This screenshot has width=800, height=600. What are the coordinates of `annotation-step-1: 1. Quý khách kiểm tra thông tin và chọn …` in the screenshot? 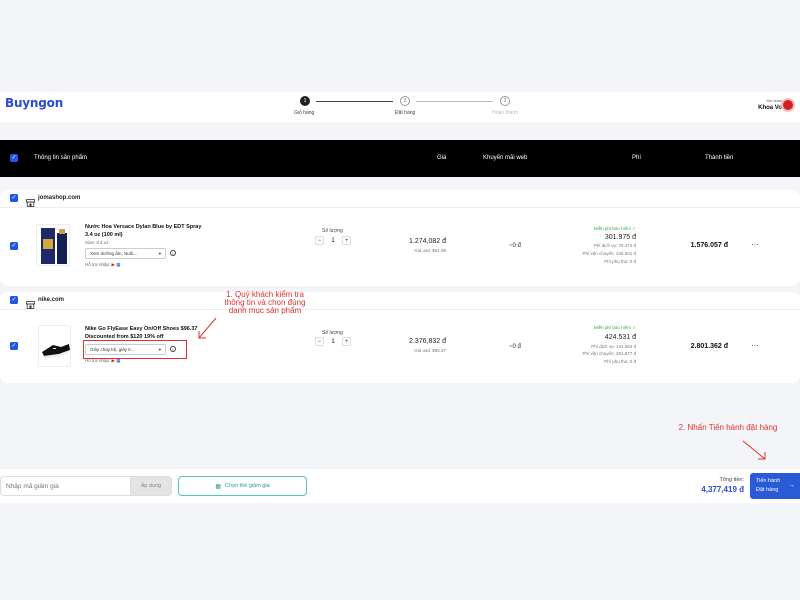 It's located at (265, 302).